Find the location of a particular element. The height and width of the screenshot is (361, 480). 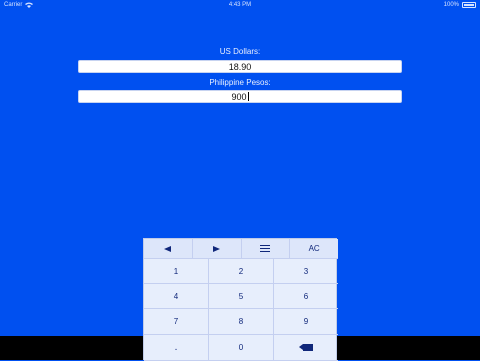

key-1: 1 is located at coordinates (176, 271).